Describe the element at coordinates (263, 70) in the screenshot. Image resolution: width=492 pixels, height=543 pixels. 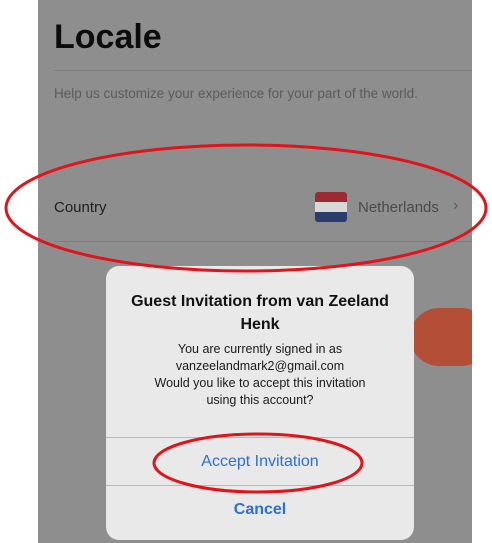
I see `title-divider` at that location.